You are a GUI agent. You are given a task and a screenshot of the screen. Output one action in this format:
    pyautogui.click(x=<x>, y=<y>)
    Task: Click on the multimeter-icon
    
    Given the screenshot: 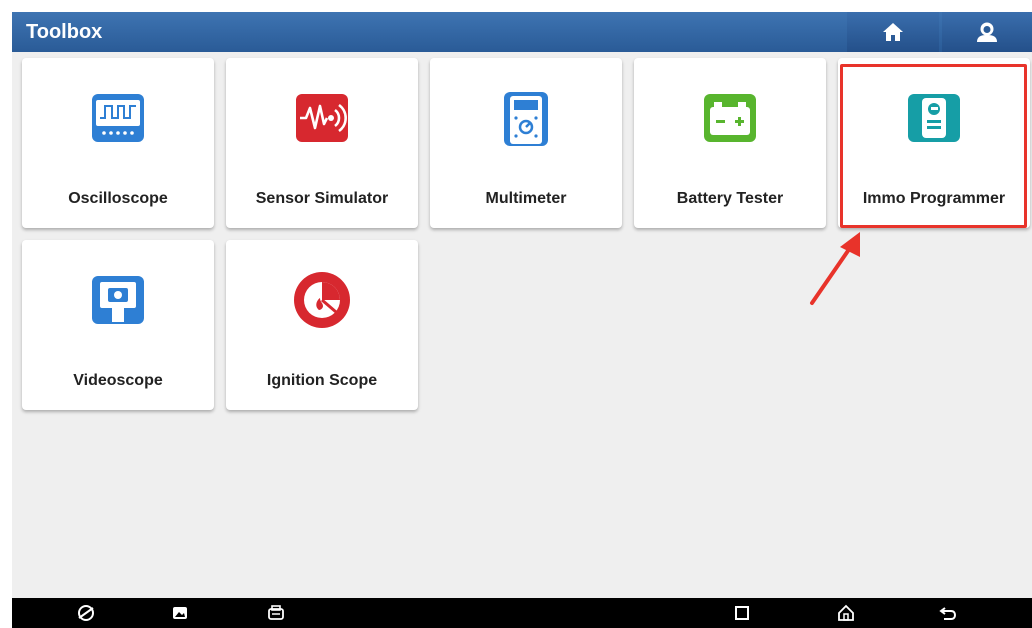 What is the action you would take?
    pyautogui.click(x=526, y=119)
    